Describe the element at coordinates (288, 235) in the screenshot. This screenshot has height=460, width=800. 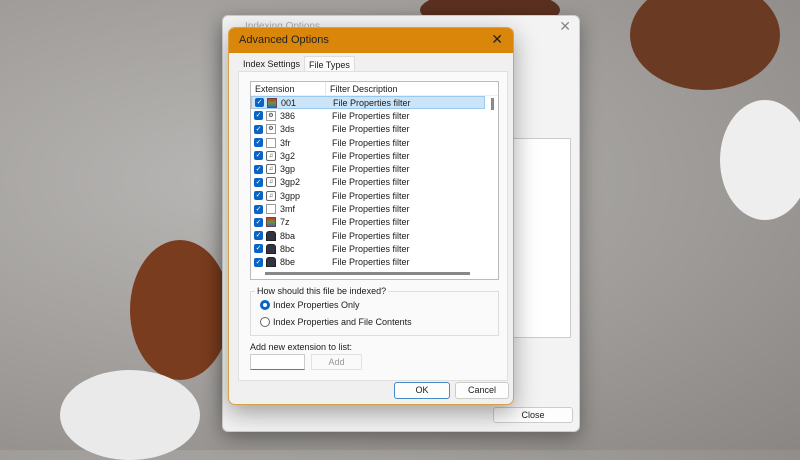
I see `extension: 8ba` at that location.